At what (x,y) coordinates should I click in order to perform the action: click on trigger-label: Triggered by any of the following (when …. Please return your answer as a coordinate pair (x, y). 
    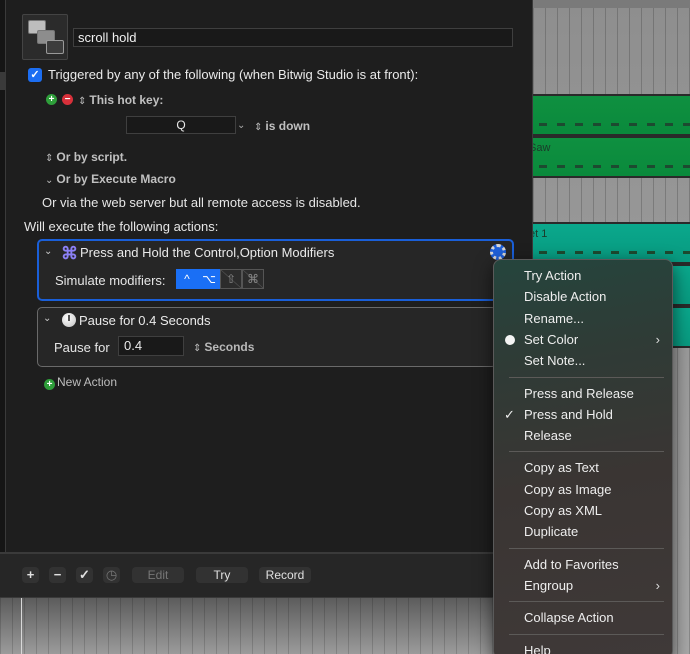
    Looking at the image, I should click on (233, 74).